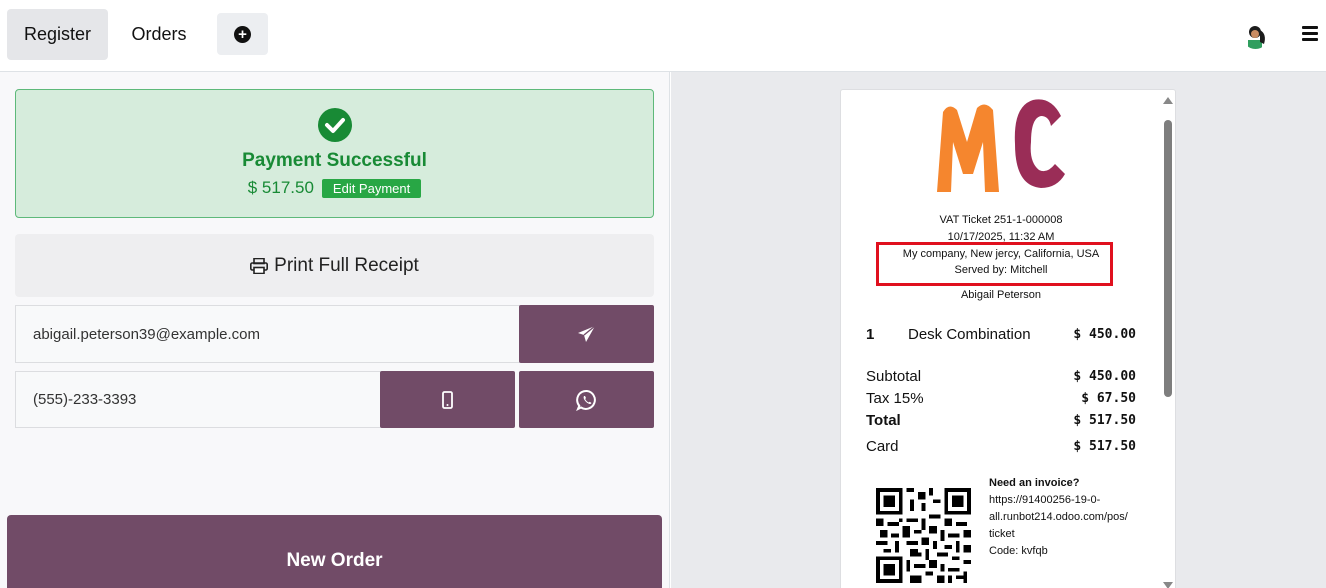 The image size is (1326, 588). I want to click on payment-success-box: Payment Successful $ 517.50 Edit Payment, so click(334, 153).